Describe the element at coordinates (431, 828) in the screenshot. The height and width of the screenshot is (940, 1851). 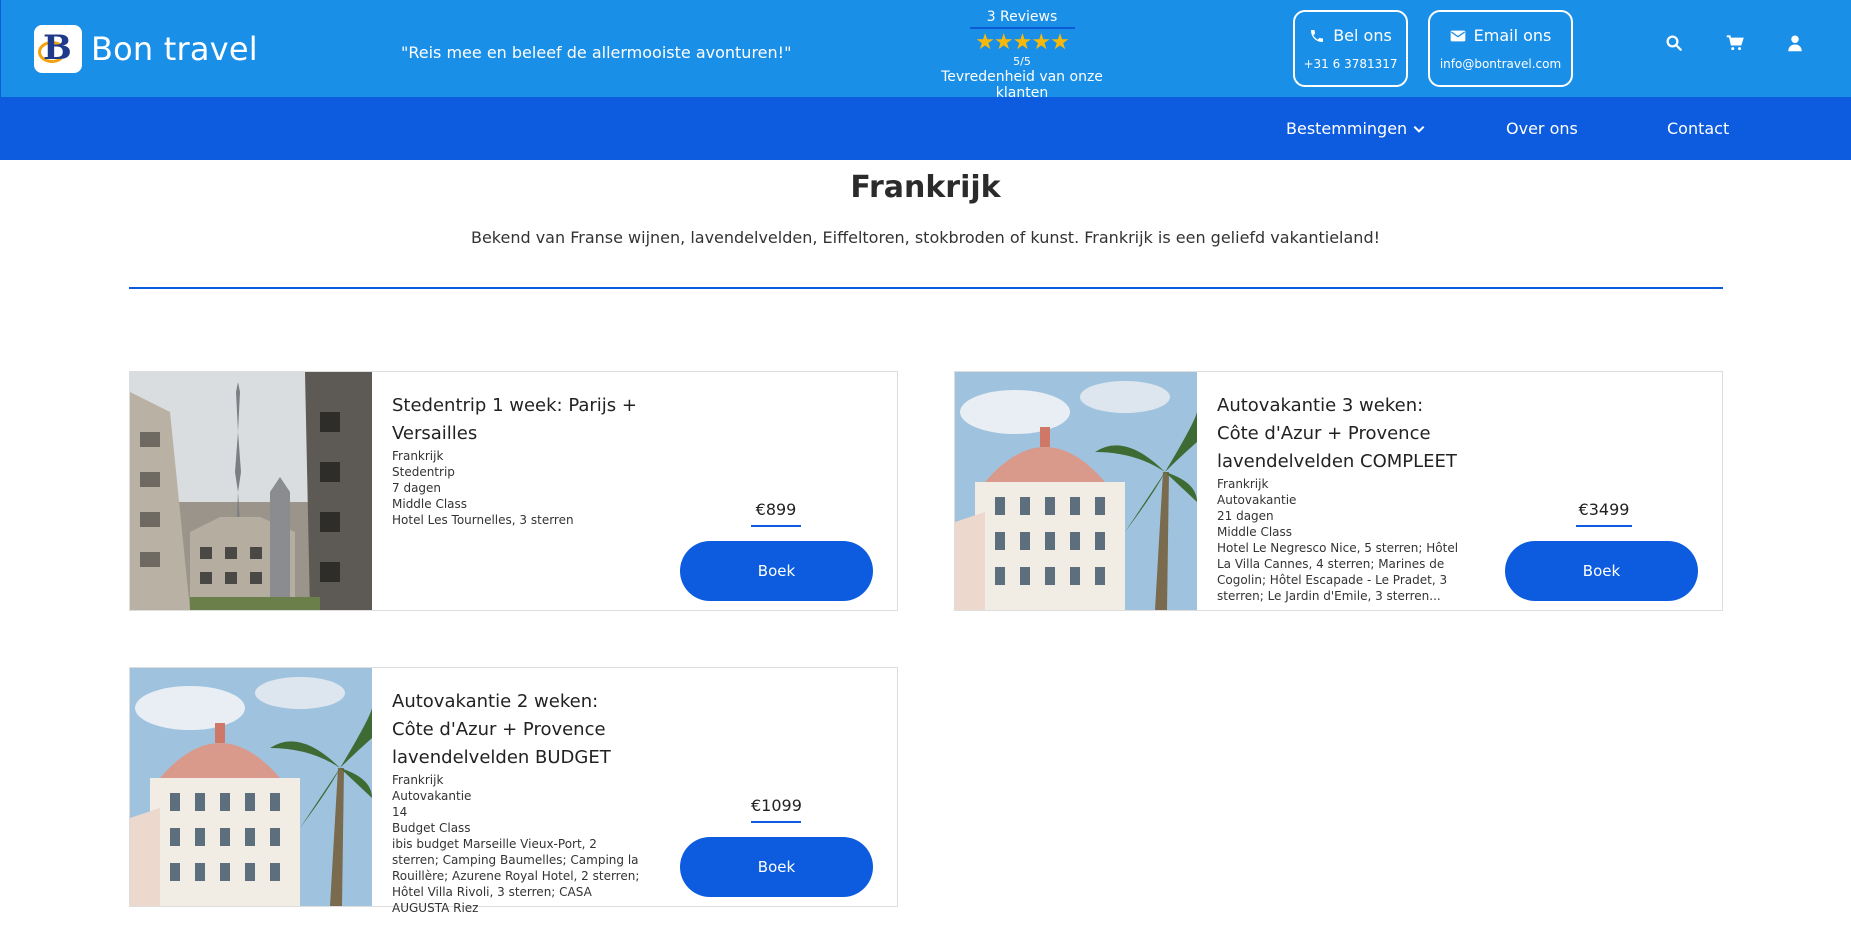
I see `trip-class: Budget Class` at that location.